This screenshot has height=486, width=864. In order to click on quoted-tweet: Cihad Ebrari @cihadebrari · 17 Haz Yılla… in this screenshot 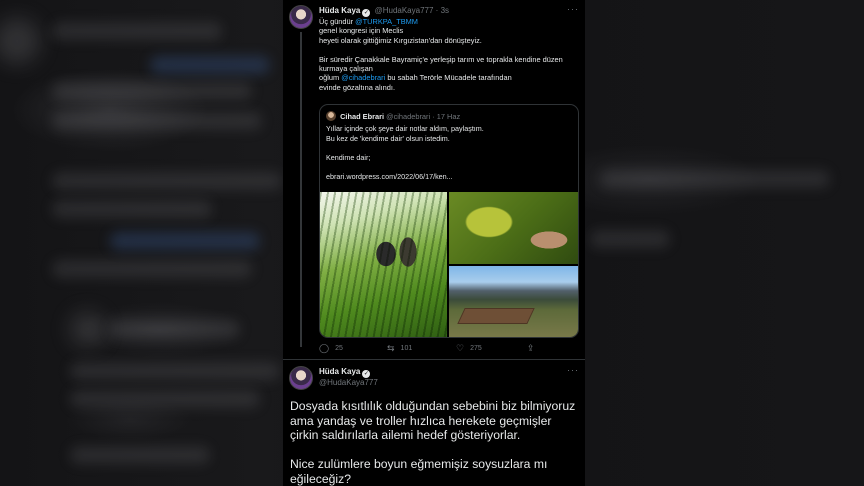, I will do `click(449, 221)`.